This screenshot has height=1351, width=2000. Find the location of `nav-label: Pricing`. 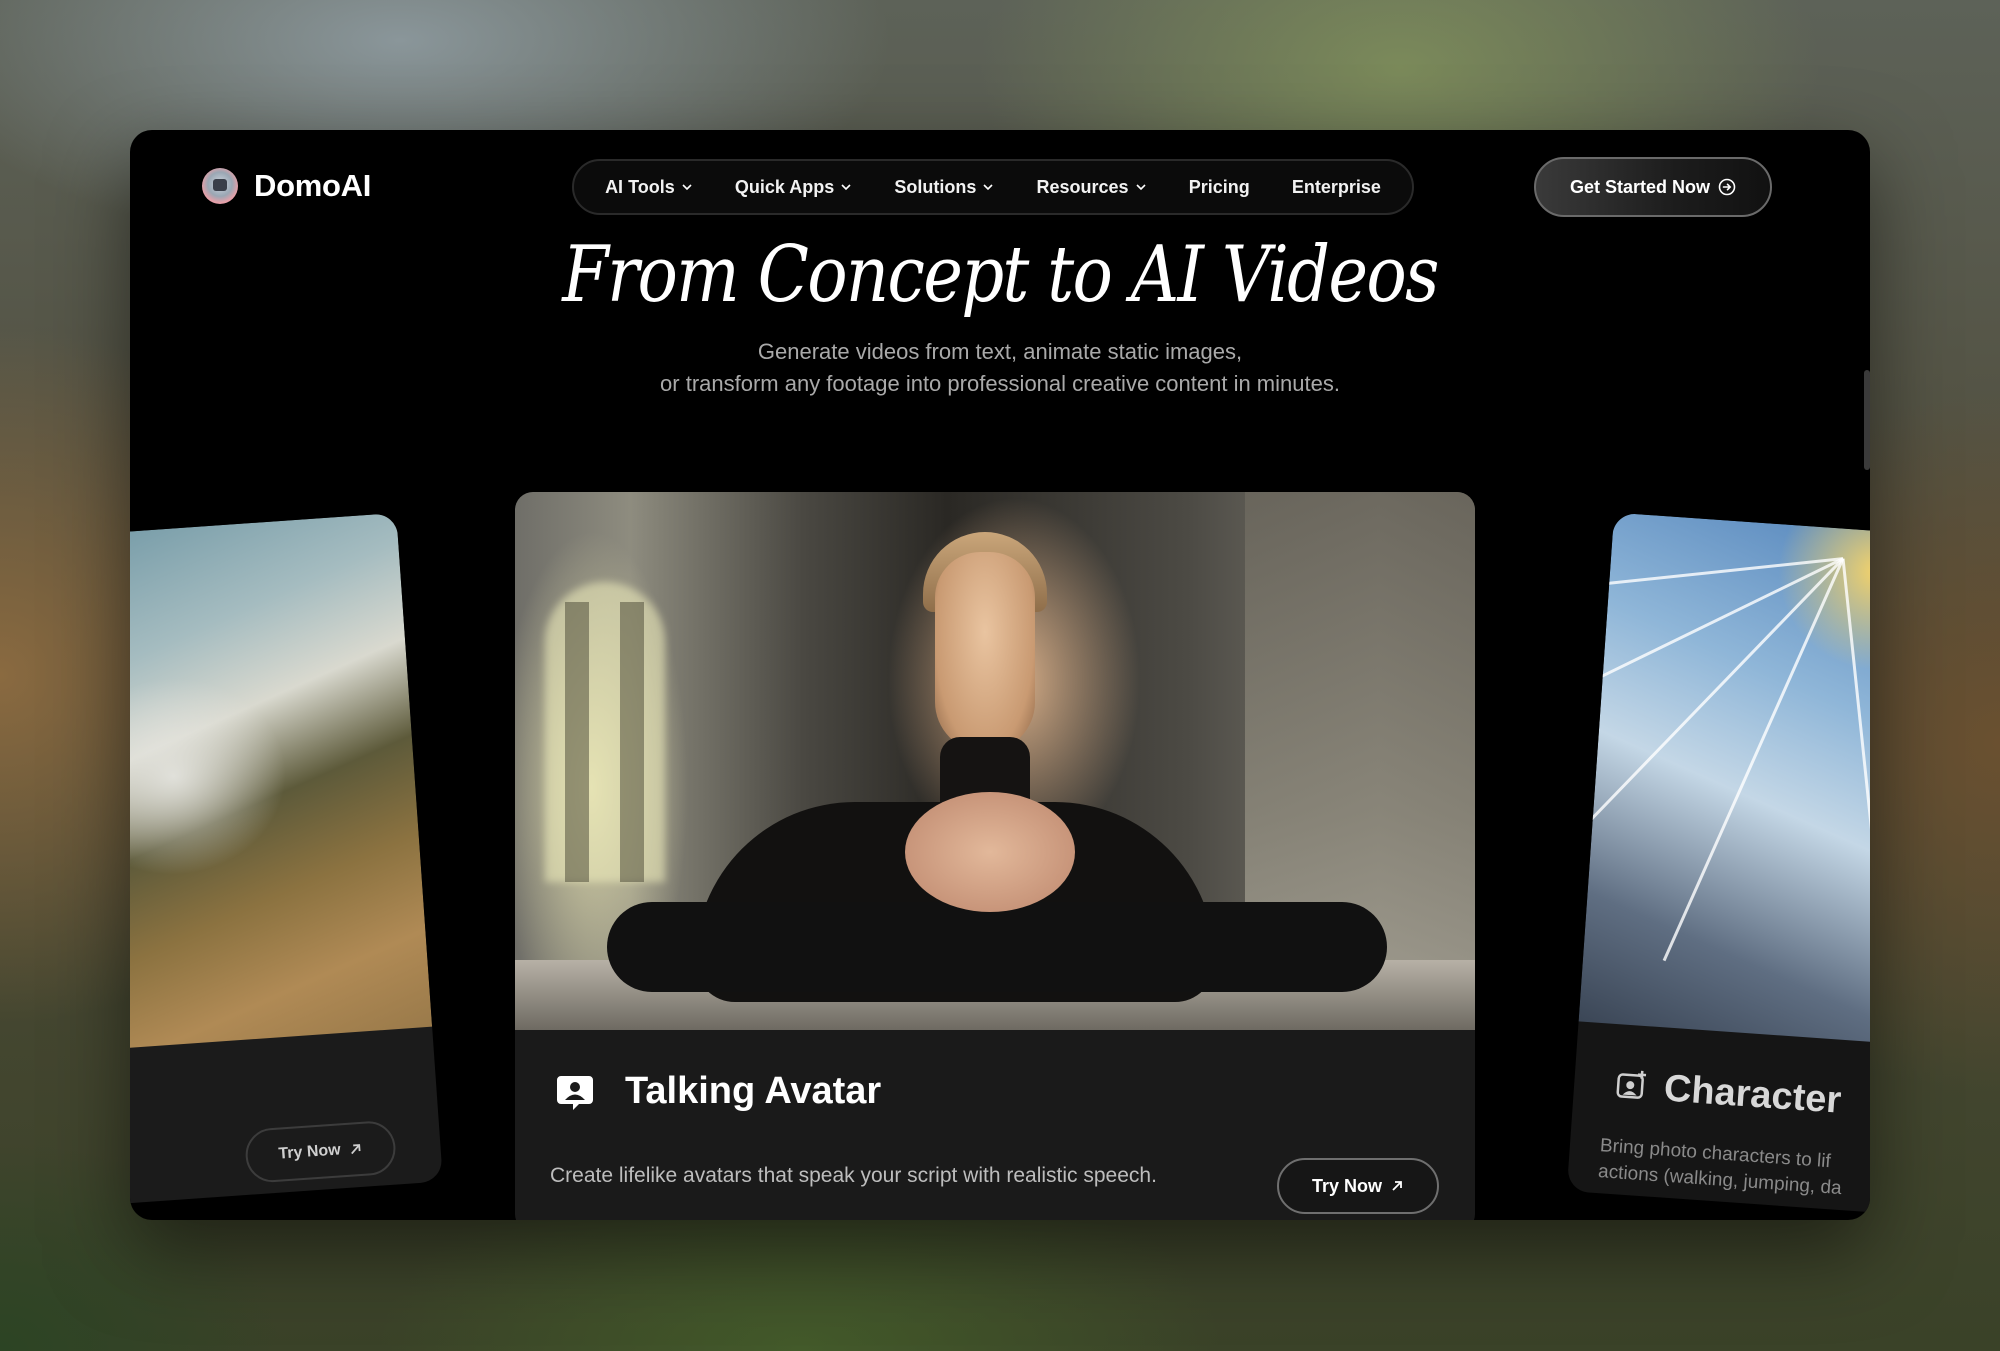

nav-label: Pricing is located at coordinates (1219, 186).